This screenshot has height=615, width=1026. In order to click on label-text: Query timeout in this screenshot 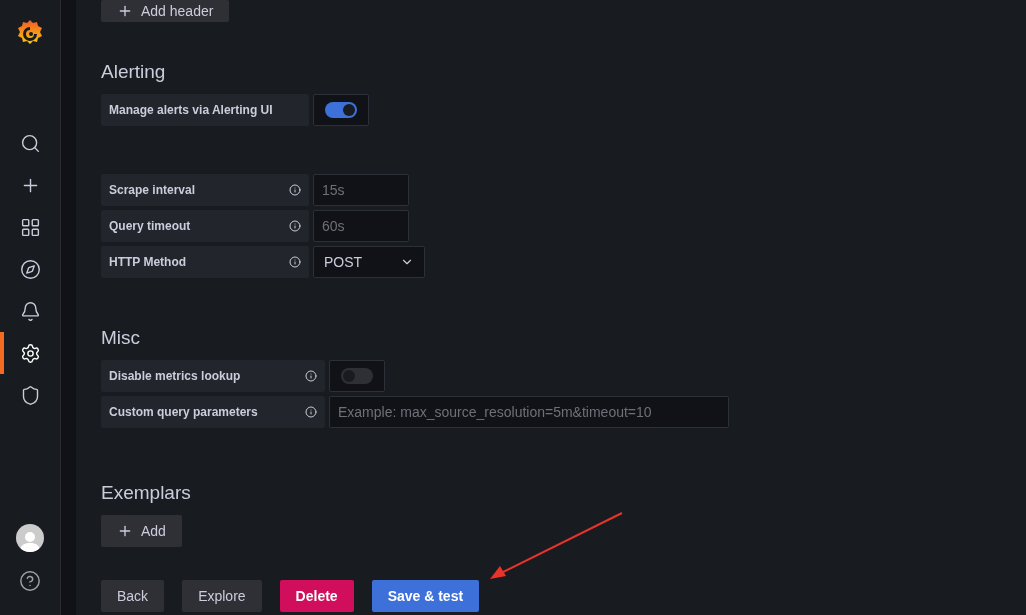, I will do `click(150, 226)`.